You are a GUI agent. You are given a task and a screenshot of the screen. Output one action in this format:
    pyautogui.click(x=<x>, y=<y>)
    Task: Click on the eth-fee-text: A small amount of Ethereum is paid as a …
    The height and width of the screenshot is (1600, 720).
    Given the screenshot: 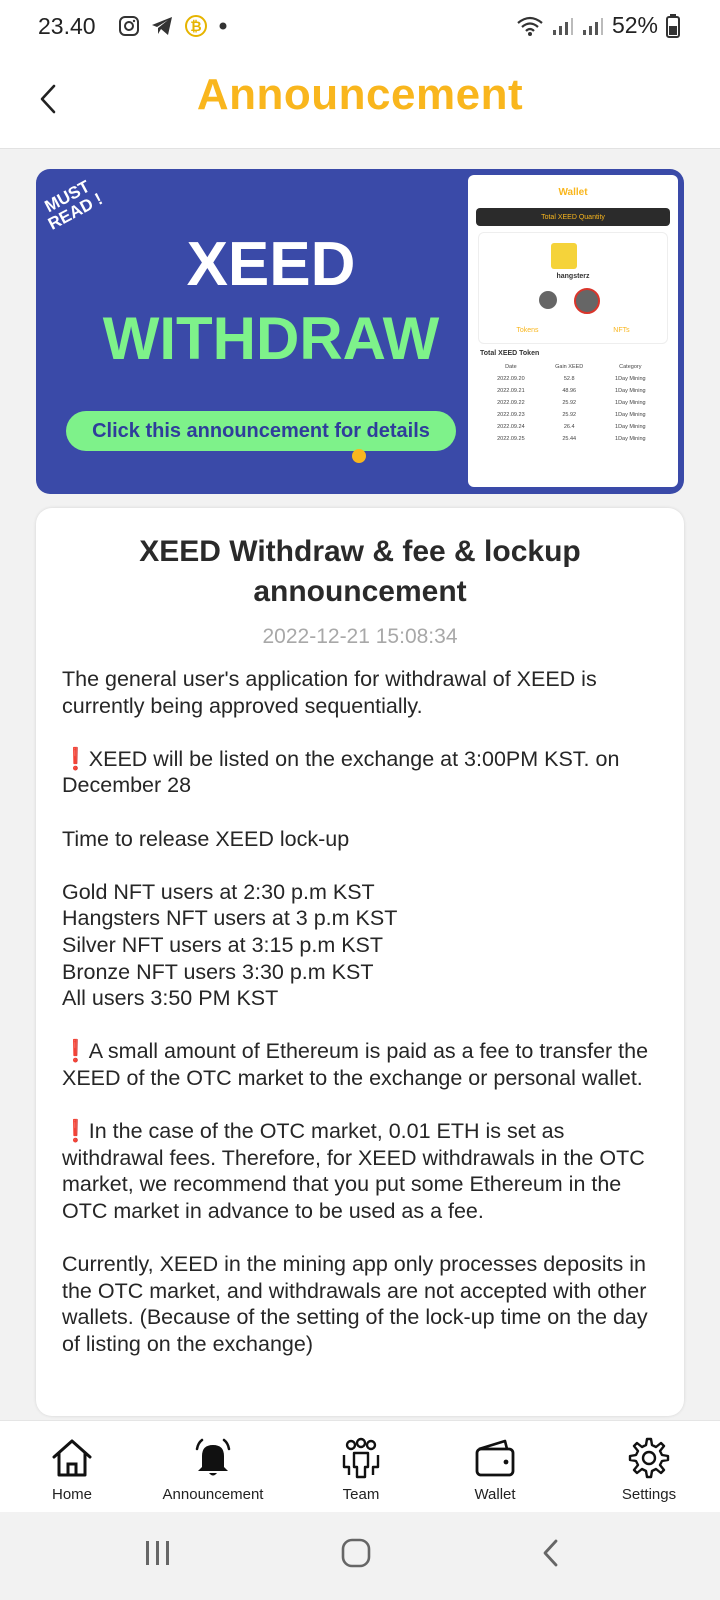 What is the action you would take?
    pyautogui.click(x=355, y=1064)
    